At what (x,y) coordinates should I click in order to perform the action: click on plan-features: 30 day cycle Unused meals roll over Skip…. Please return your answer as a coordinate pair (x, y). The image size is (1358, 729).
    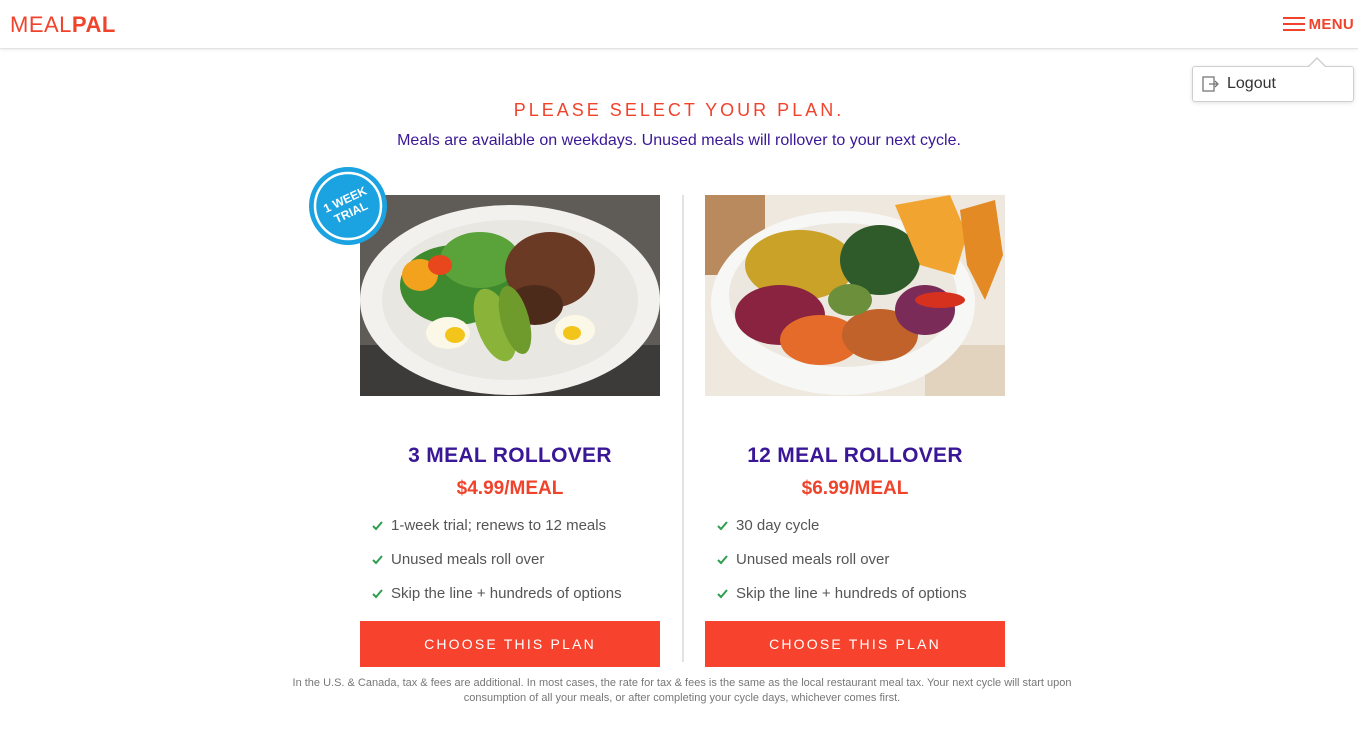
    Looking at the image, I should click on (855, 559).